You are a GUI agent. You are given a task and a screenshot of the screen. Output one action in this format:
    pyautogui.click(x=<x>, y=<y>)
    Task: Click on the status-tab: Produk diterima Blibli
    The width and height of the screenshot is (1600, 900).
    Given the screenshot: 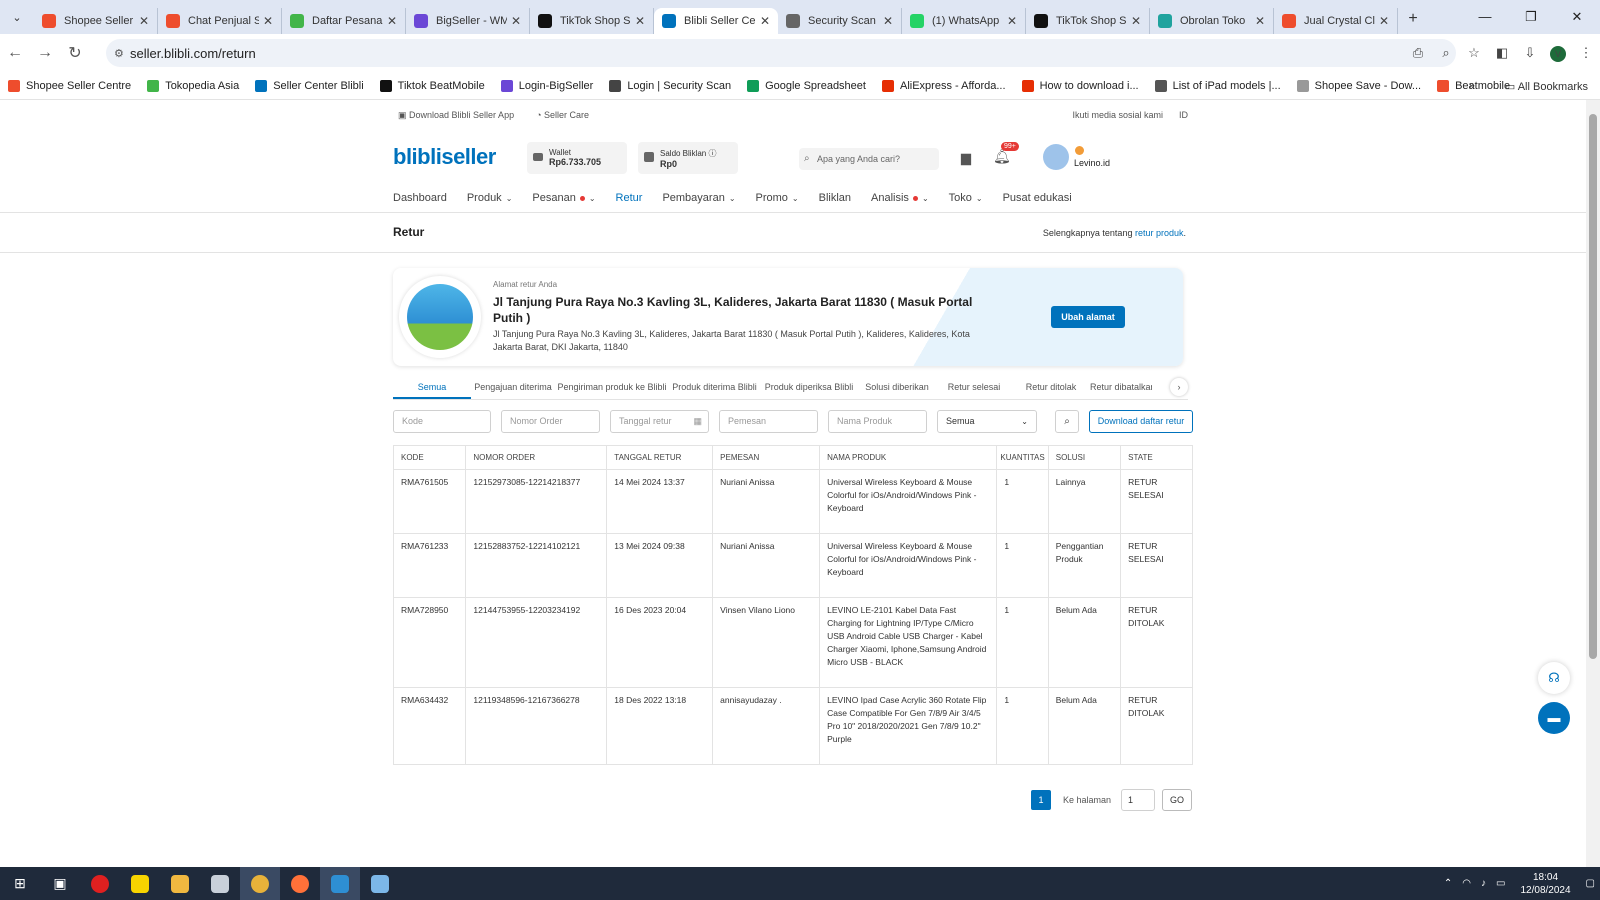 What is the action you would take?
    pyautogui.click(x=714, y=387)
    